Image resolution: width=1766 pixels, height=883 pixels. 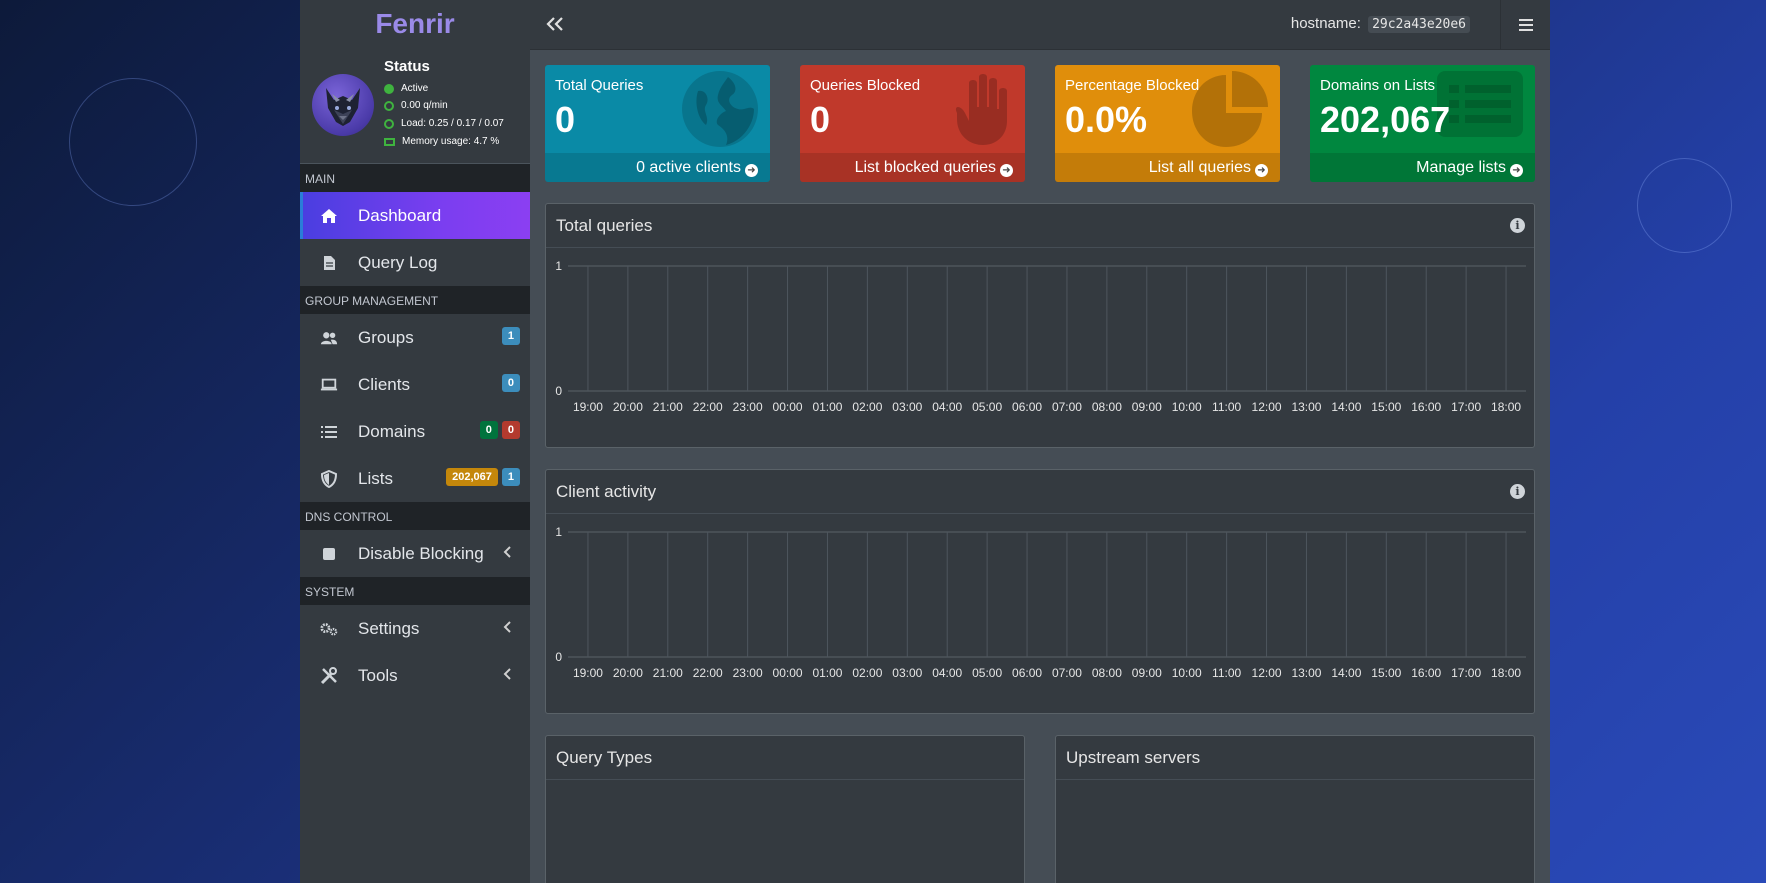 What do you see at coordinates (628, 673) in the screenshot?
I see `x-tick-label: 20:00` at bounding box center [628, 673].